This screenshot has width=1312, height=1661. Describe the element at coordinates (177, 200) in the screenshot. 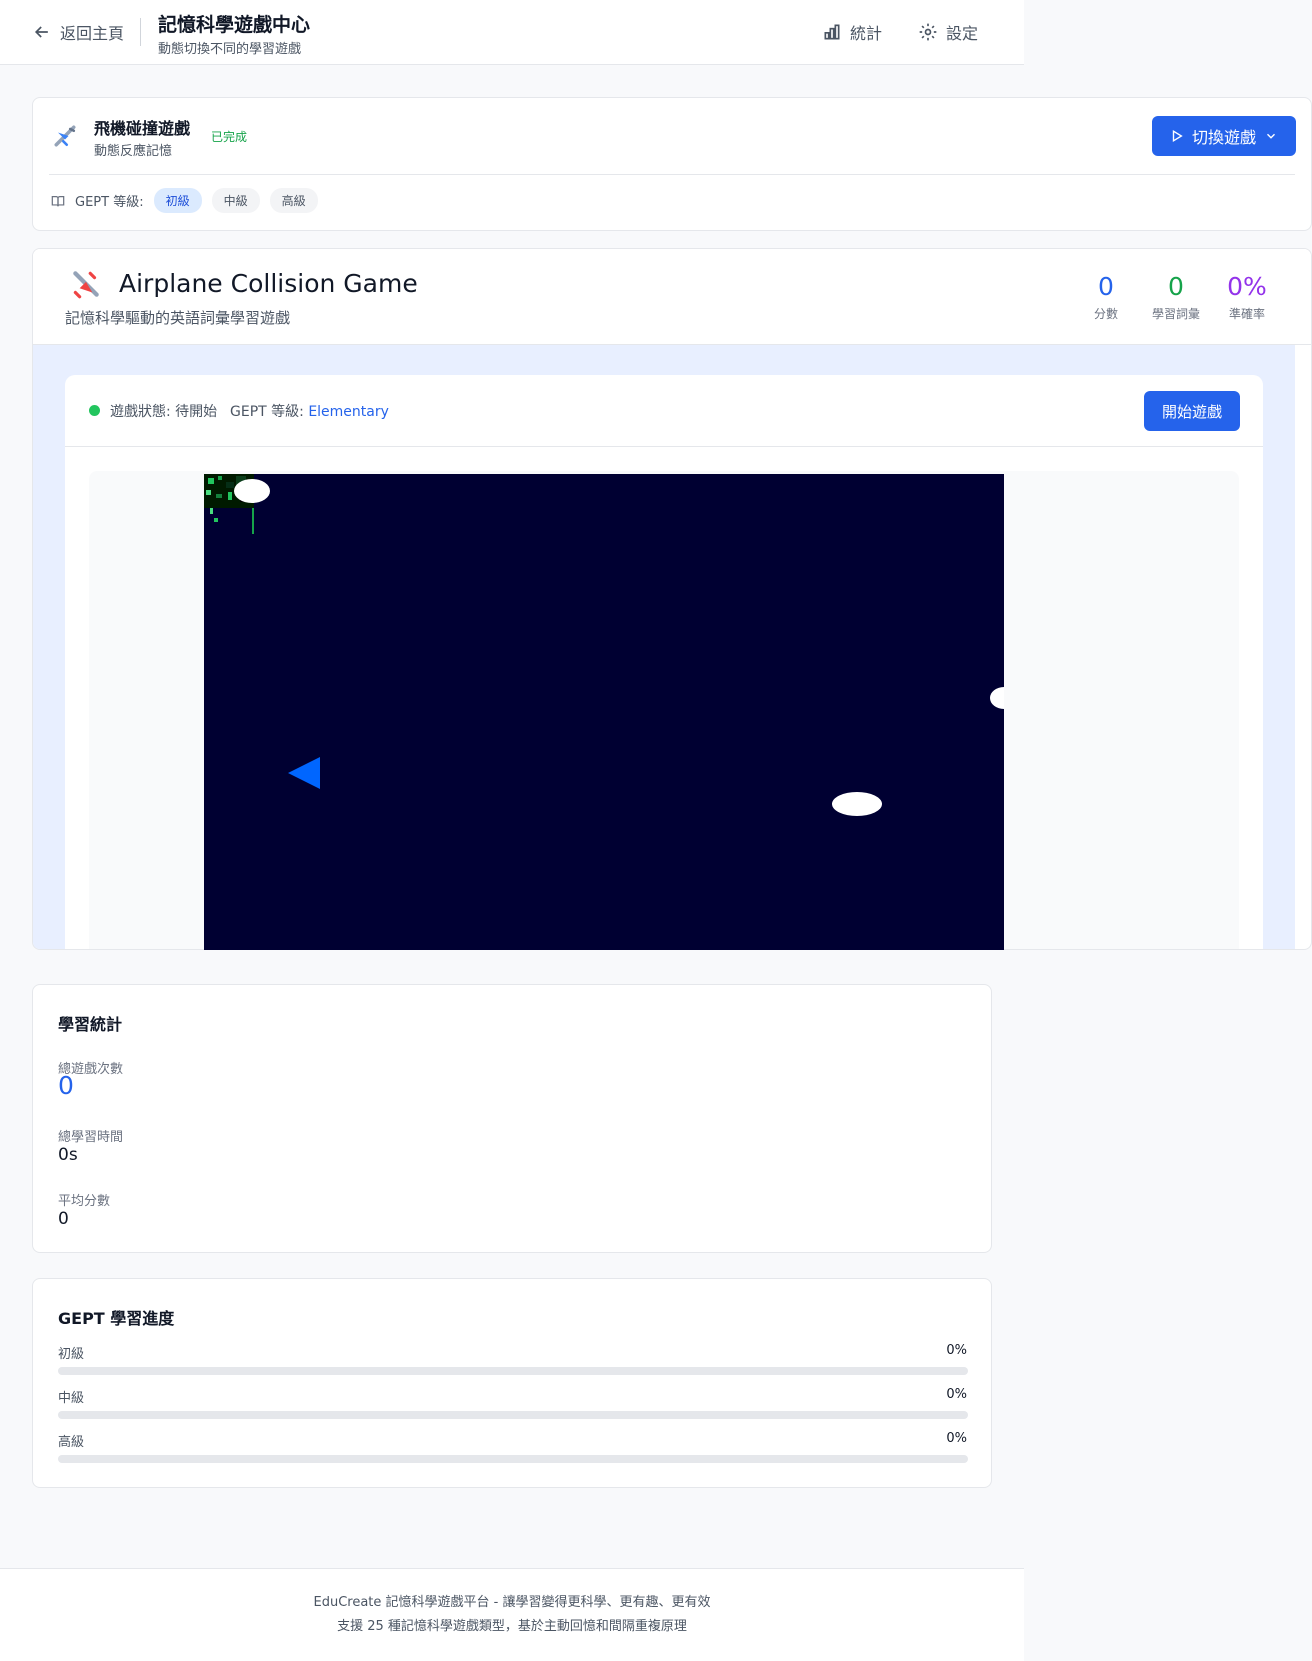

I see `level-pill-elementary: 初級` at that location.